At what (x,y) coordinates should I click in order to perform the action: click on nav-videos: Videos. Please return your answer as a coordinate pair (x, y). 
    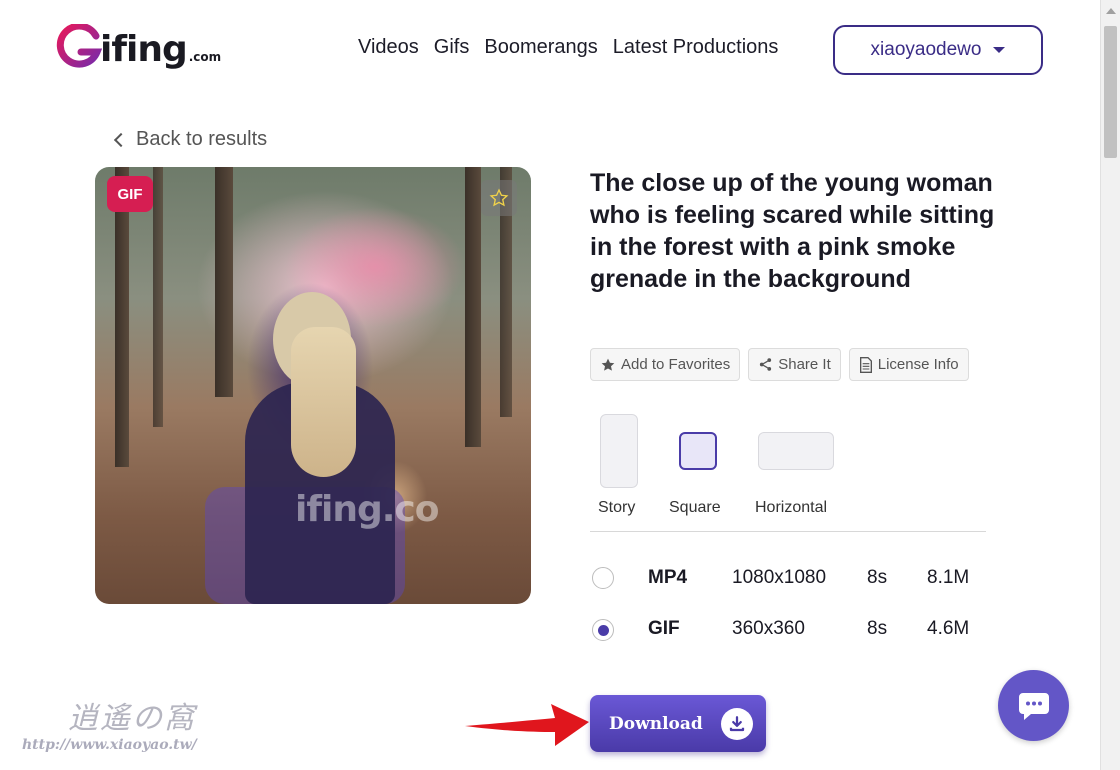
    Looking at the image, I should click on (388, 47).